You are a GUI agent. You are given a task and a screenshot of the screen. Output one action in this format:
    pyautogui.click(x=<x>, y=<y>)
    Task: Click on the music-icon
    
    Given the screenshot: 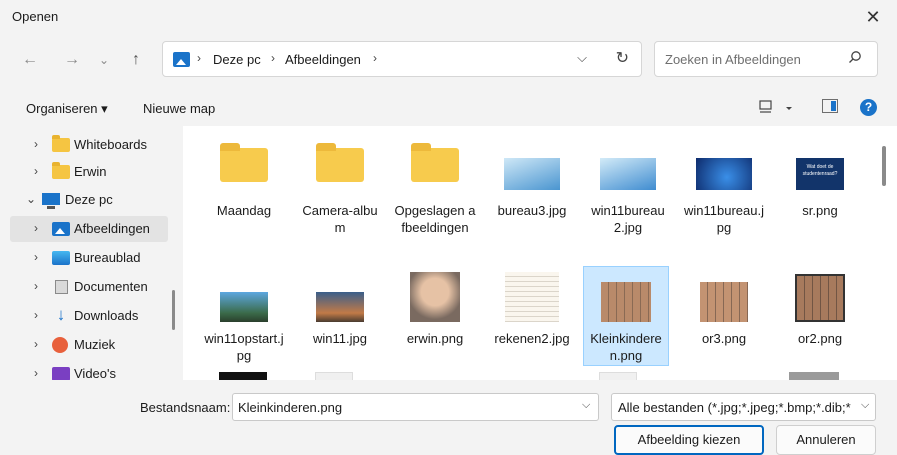 What is the action you would take?
    pyautogui.click(x=60, y=345)
    